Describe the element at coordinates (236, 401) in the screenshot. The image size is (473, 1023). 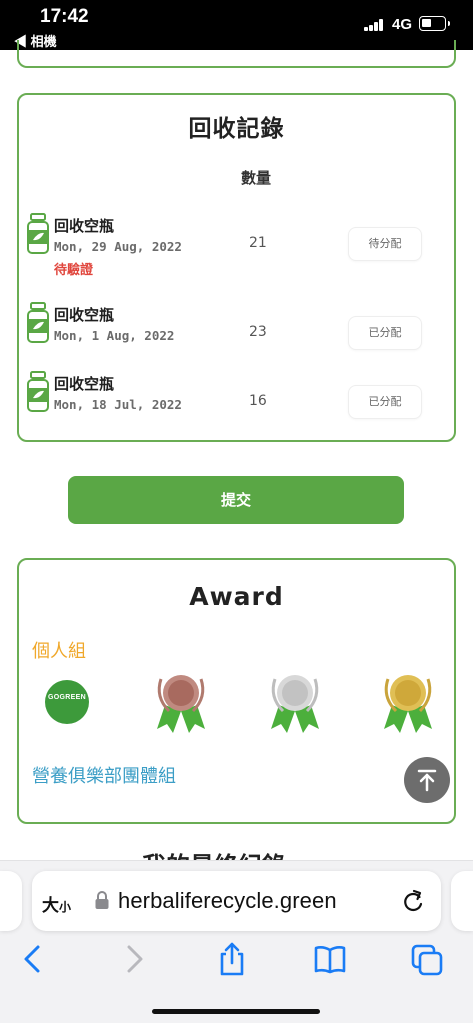
I see `record-row: 回收空瓶 Mon, 18 Jul, 2022 16 已分配` at that location.